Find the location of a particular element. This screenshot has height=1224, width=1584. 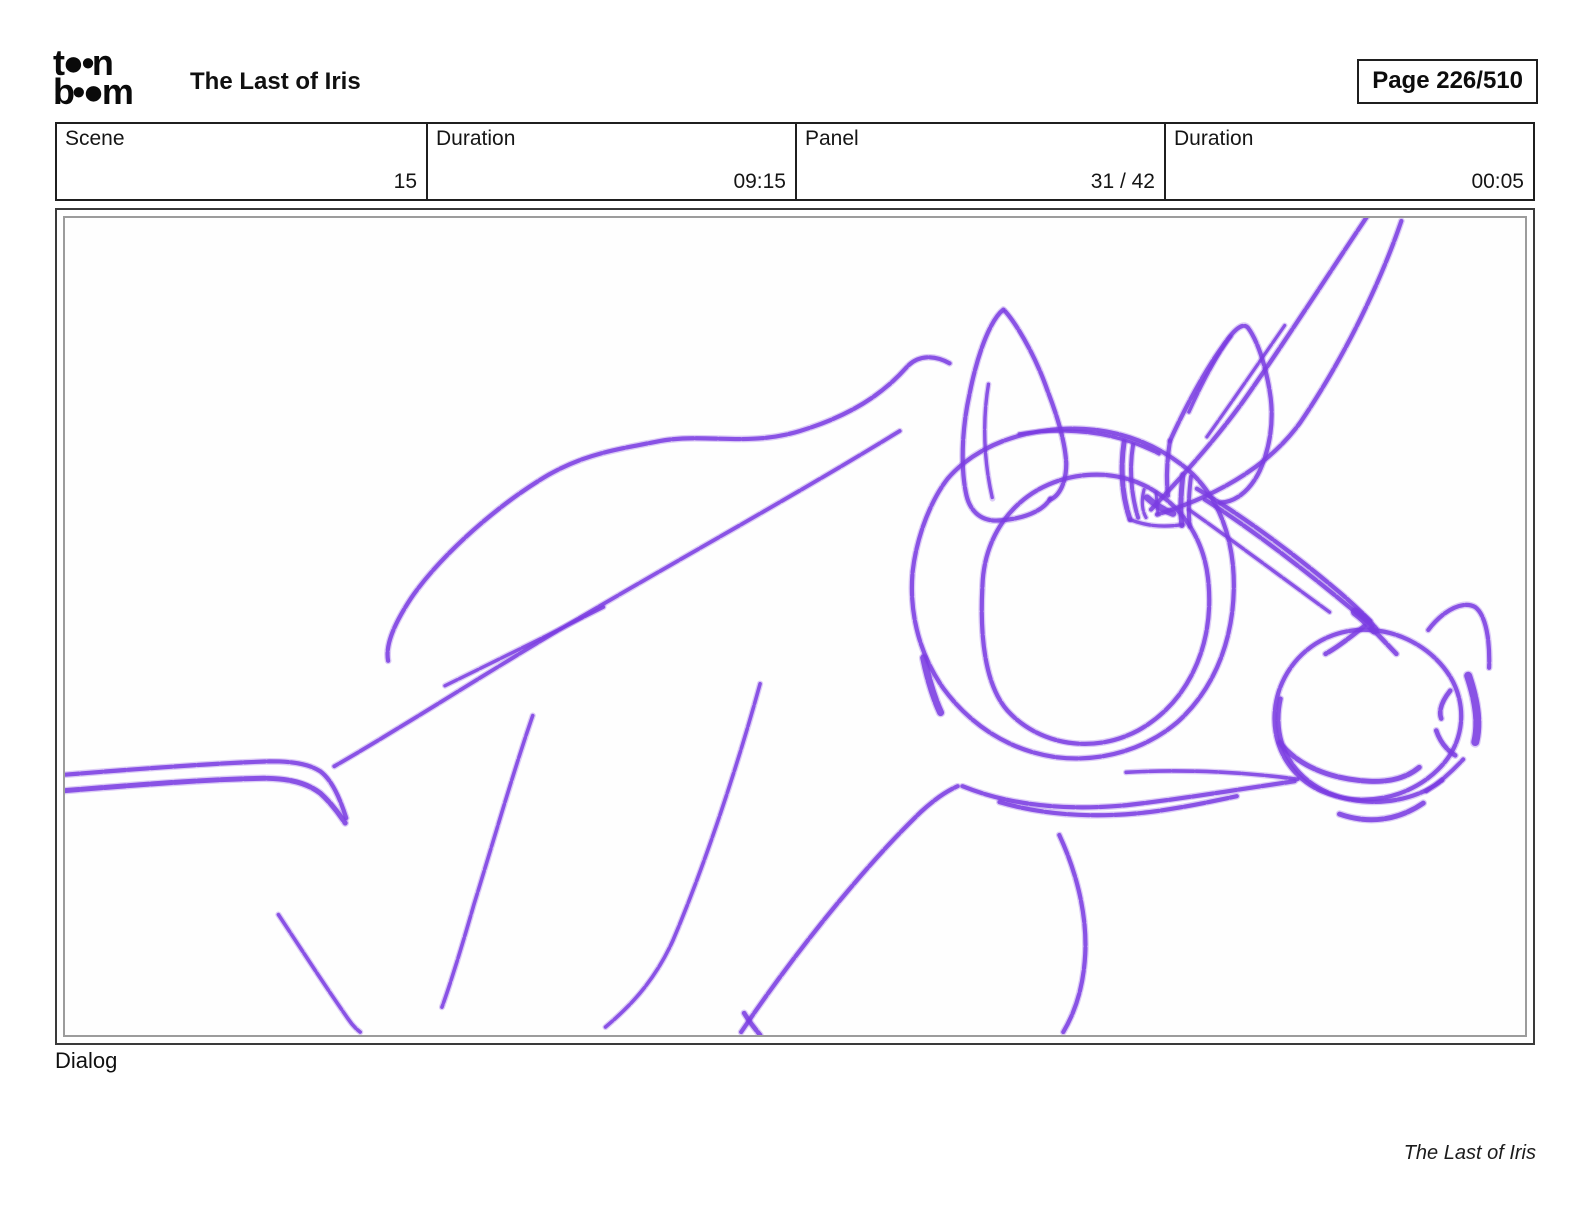

sketch-stroke-neck-front is located at coordinates (1072, 933).